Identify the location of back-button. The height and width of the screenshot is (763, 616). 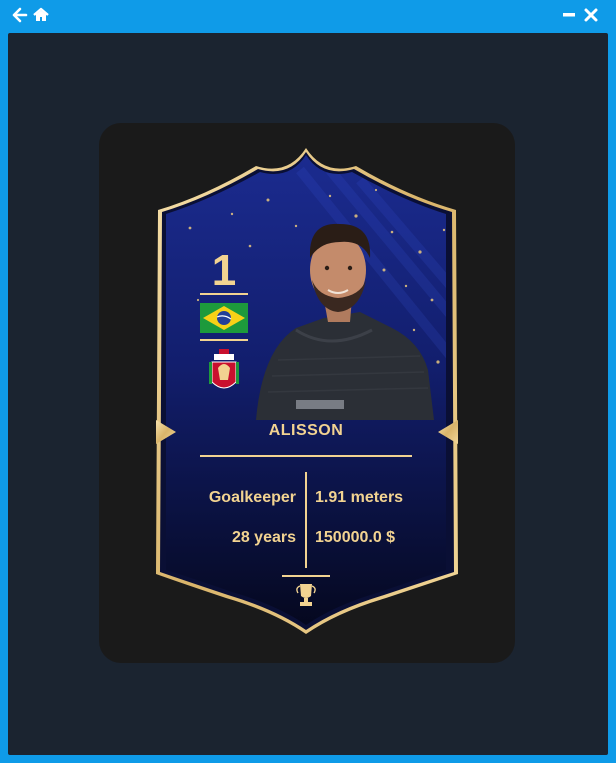
(20, 15).